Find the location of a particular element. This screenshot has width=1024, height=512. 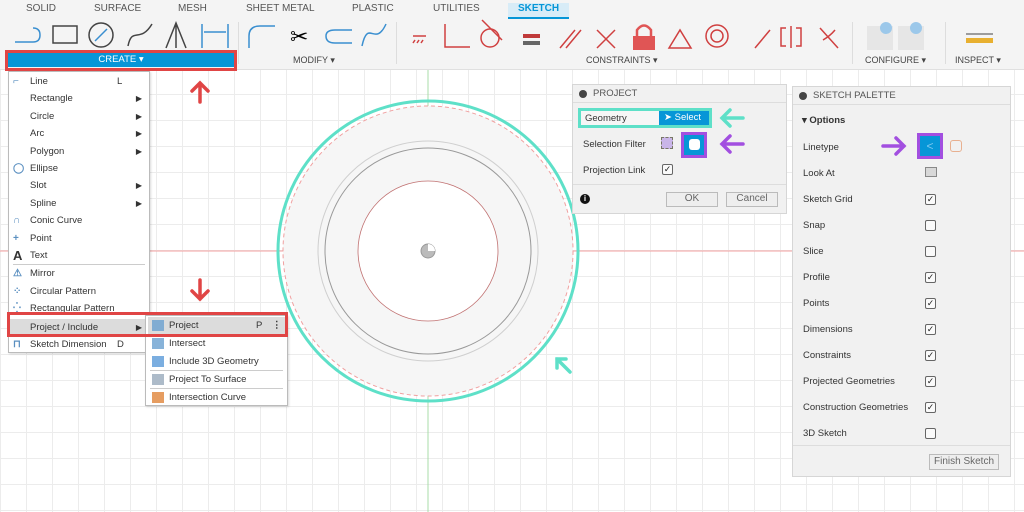

red-up-arrow-icon is located at coordinates (200, 92).